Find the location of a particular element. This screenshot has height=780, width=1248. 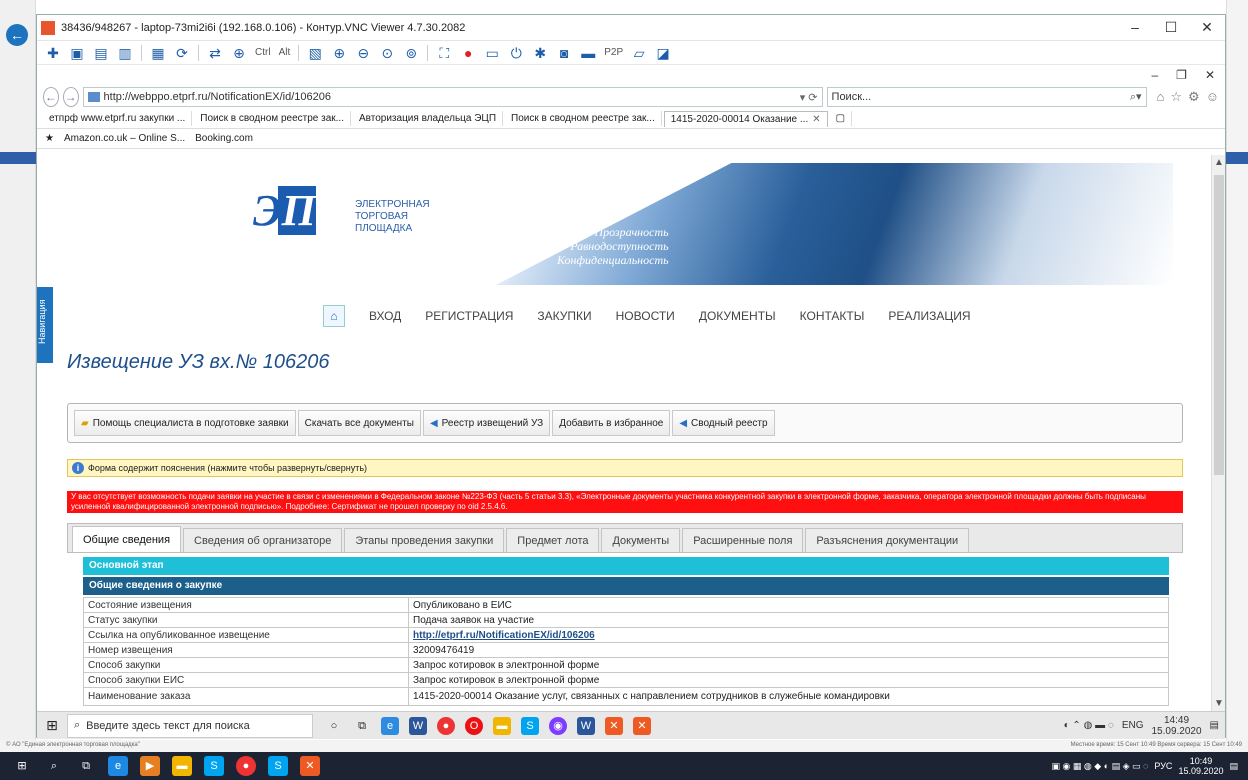

browser-back-icon: ← is located at coordinates (51, 97).